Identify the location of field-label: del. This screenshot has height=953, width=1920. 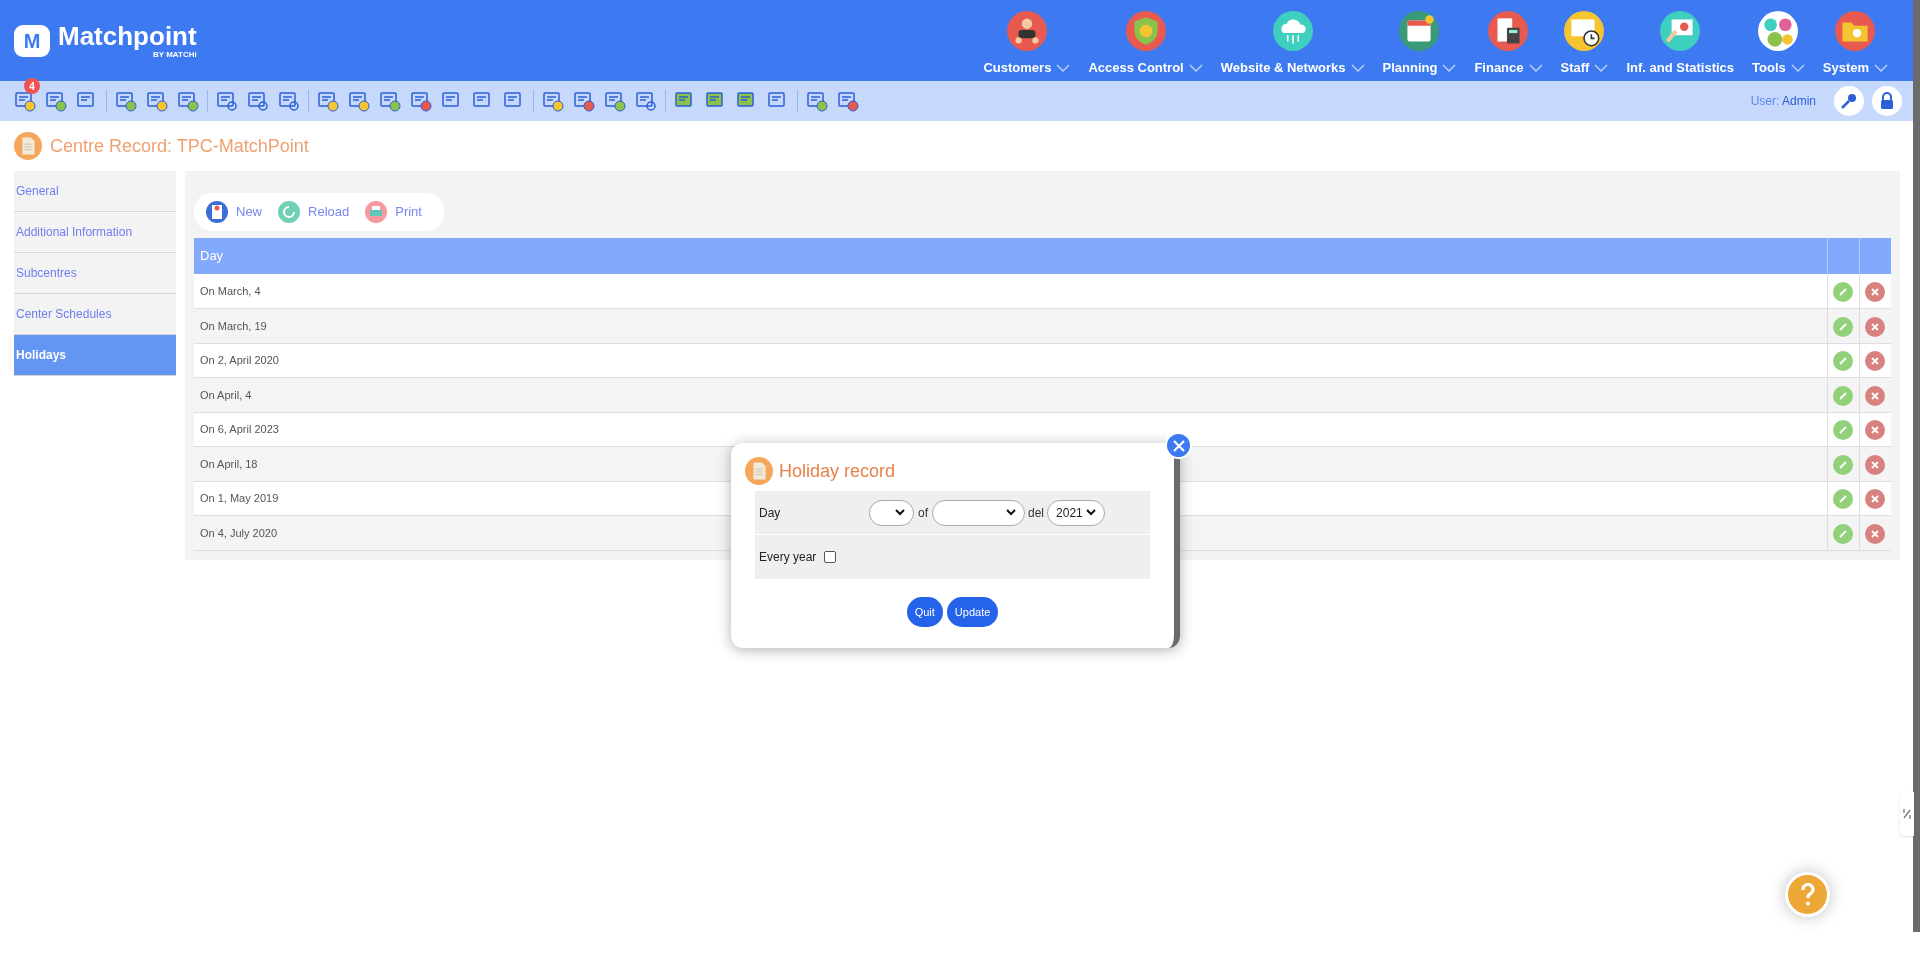
(1036, 513).